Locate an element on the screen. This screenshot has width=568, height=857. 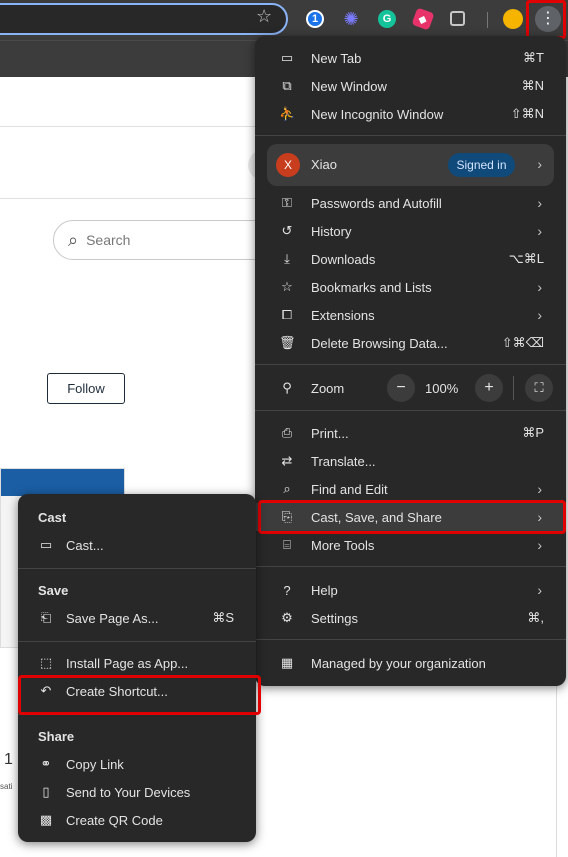
menu-item-save-page-as: ⎗ Save Page As... ⌘S is located at coordinates (137, 618).